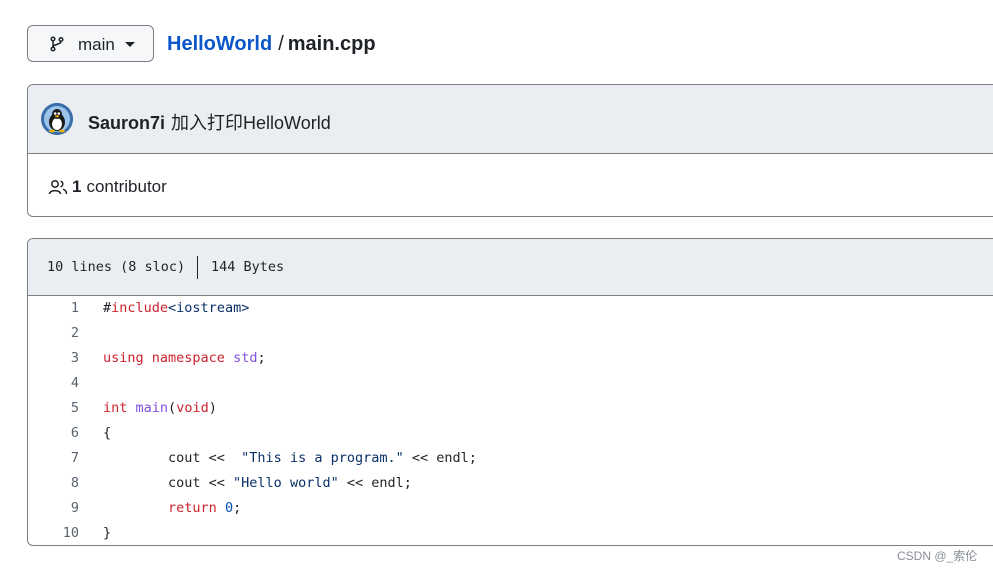 This screenshot has width=993, height=570. Describe the element at coordinates (212, 408) in the screenshot. I see `code-token: )` at that location.